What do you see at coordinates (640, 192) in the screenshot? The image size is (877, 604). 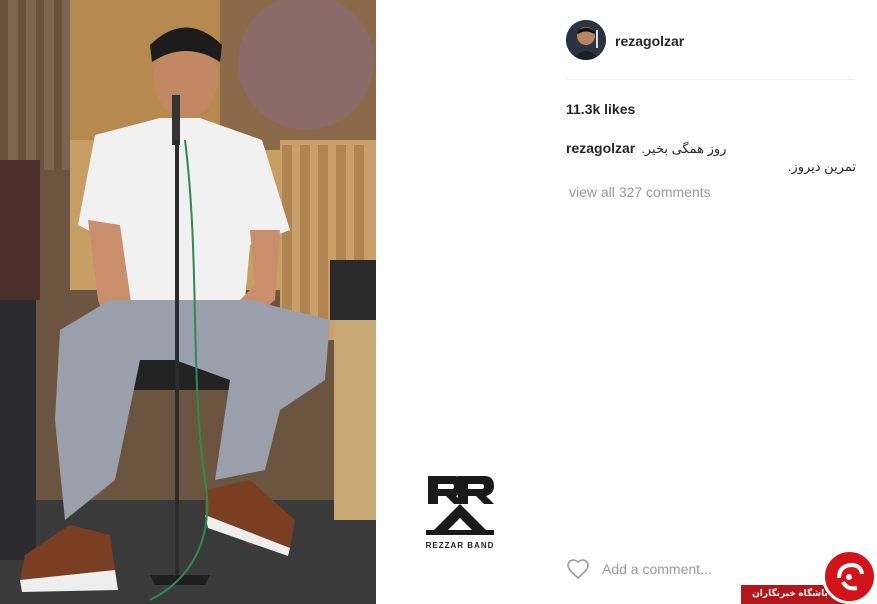 I see `view-all-comments-link: view all 327 comments` at bounding box center [640, 192].